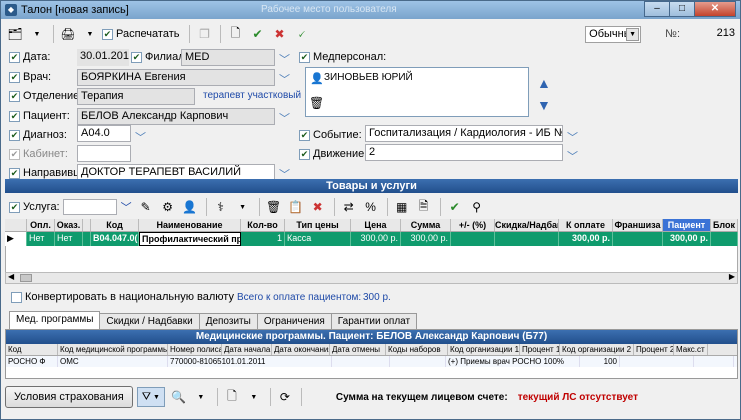 This screenshot has width=741, height=420. I want to click on column-header, so click(87, 225).